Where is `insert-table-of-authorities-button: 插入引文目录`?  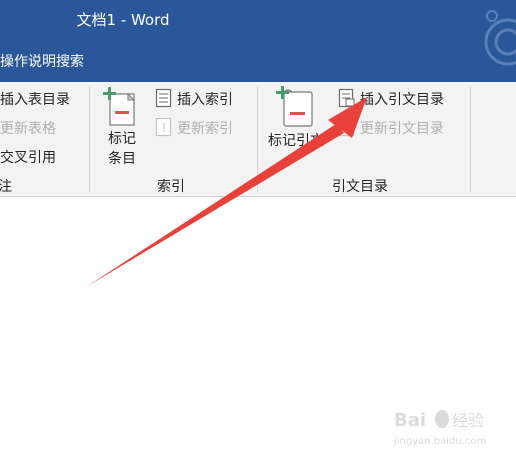
insert-table-of-authorities-button: 插入引文目录 is located at coordinates (402, 99).